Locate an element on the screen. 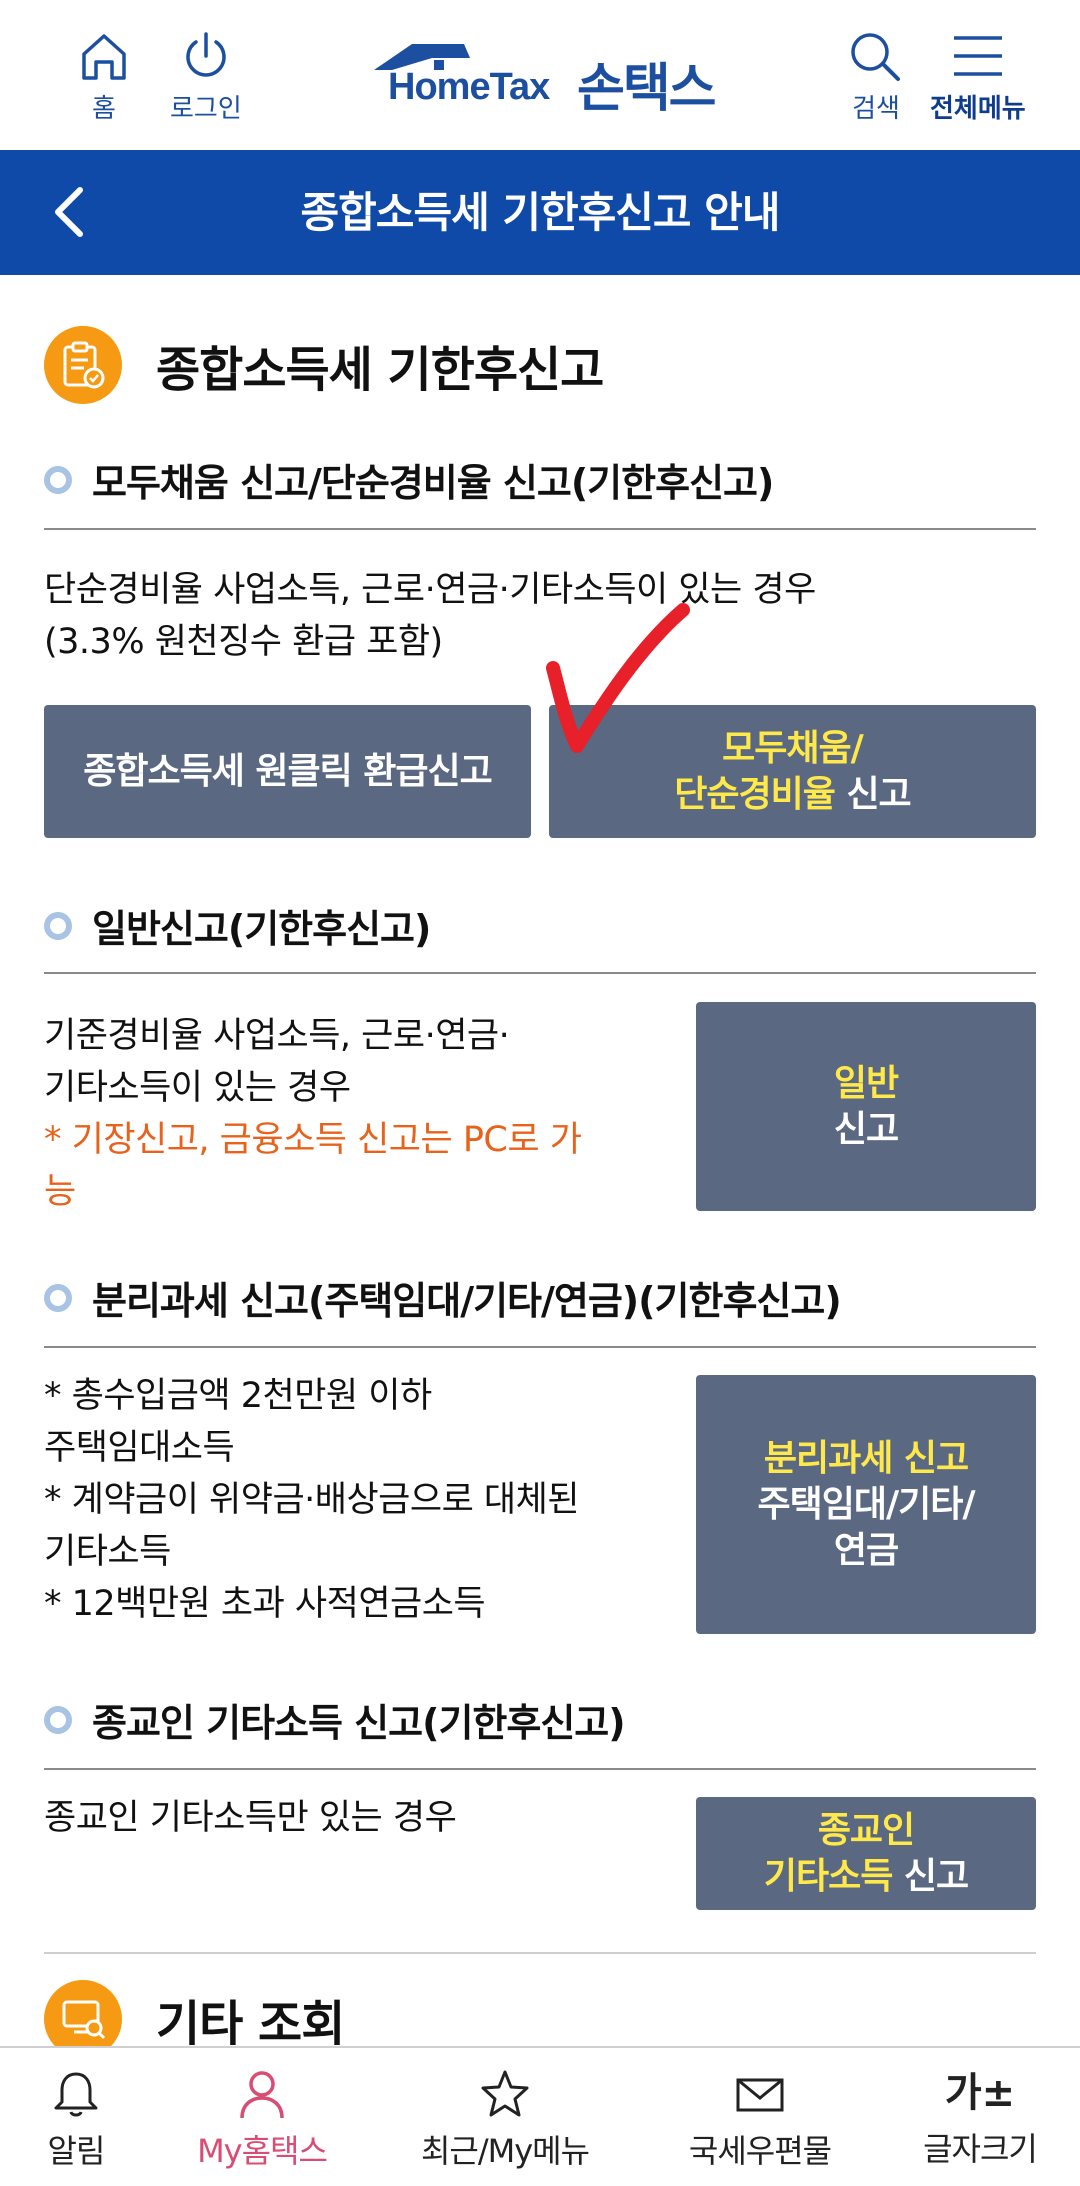  separate-filing-label-line2: 주택임대/기타/ is located at coordinates (866, 1504).